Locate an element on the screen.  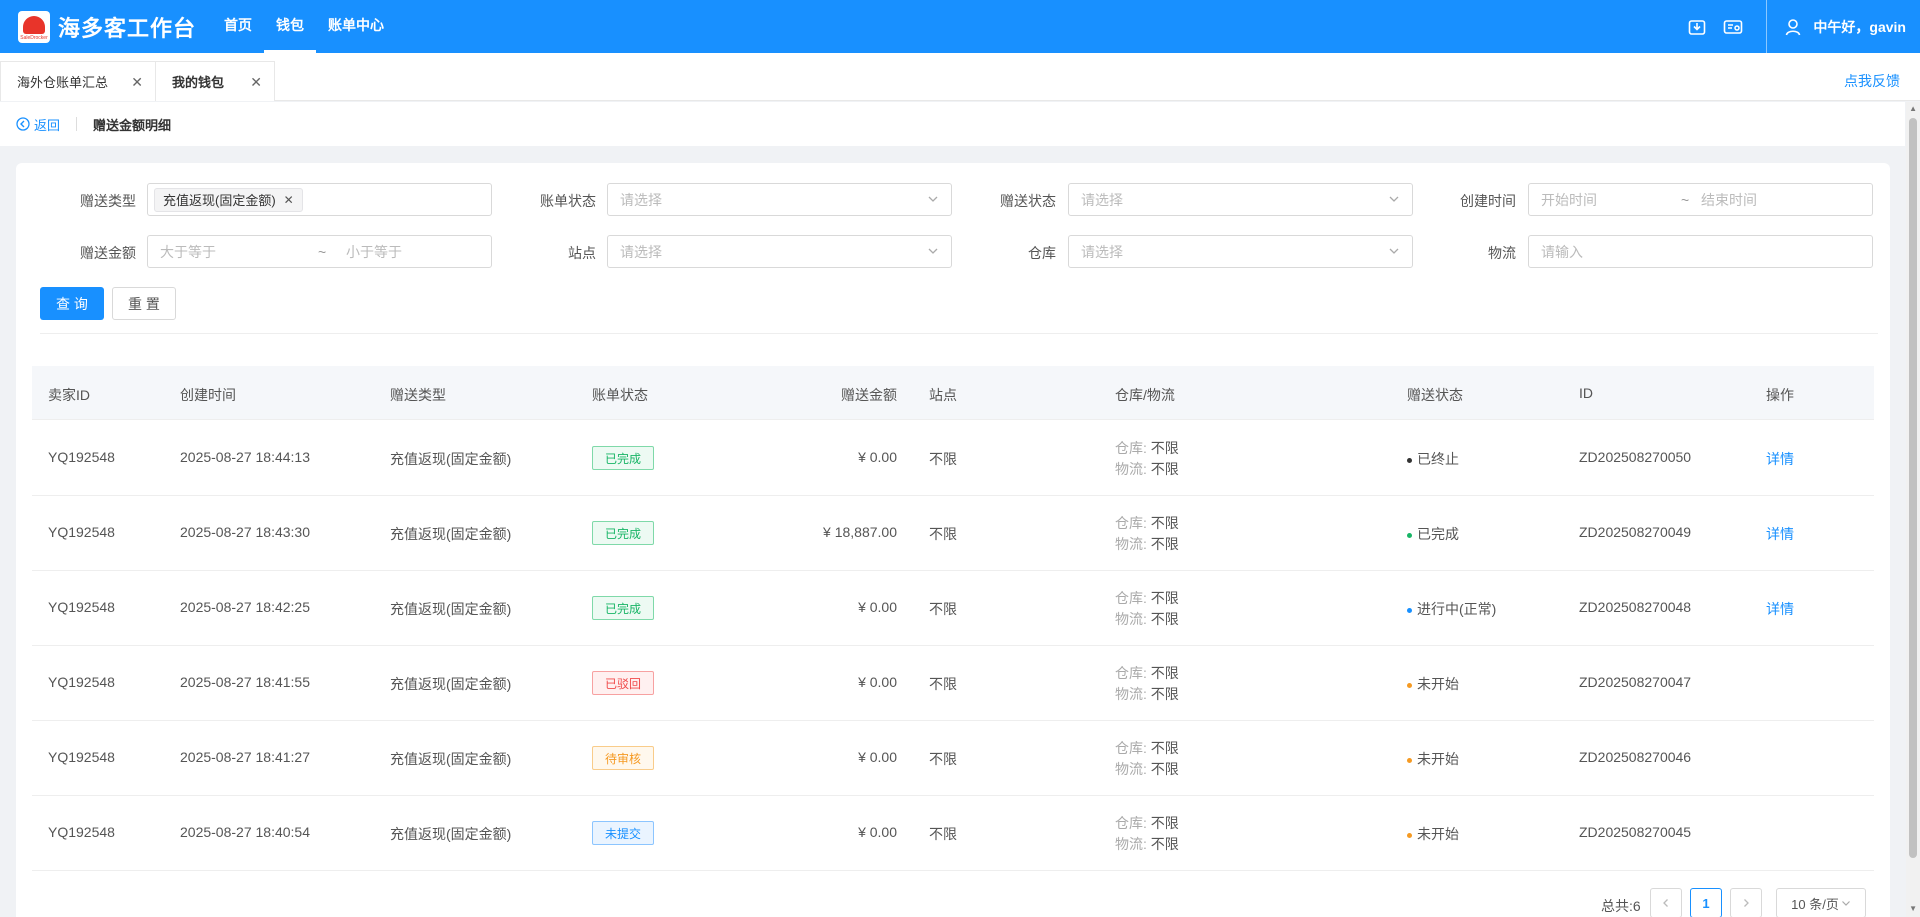
logistics-placeholder: 请输入 is located at coordinates (1562, 251).